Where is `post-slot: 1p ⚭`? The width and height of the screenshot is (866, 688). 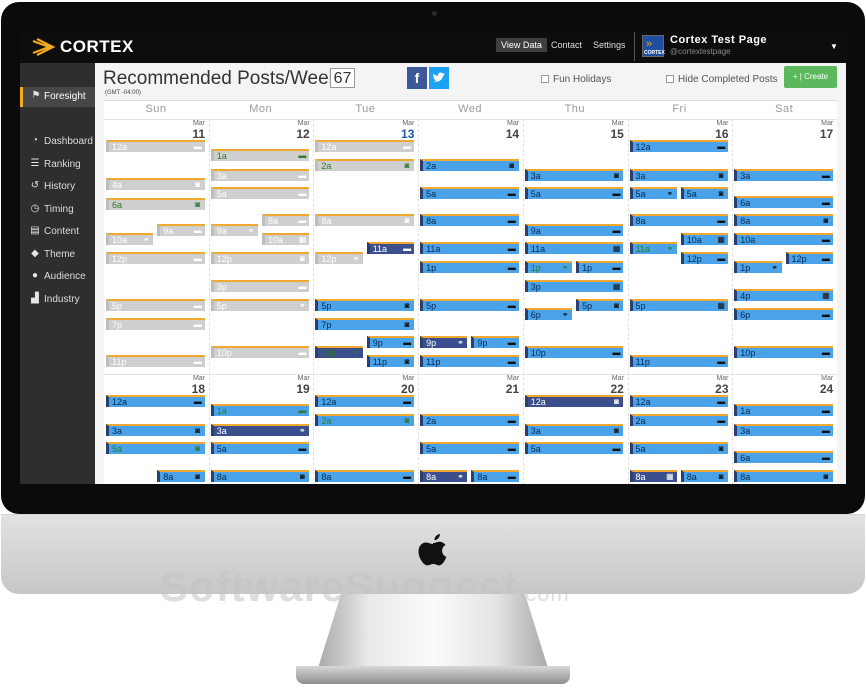 post-slot: 1p ⚭ is located at coordinates (548, 267).